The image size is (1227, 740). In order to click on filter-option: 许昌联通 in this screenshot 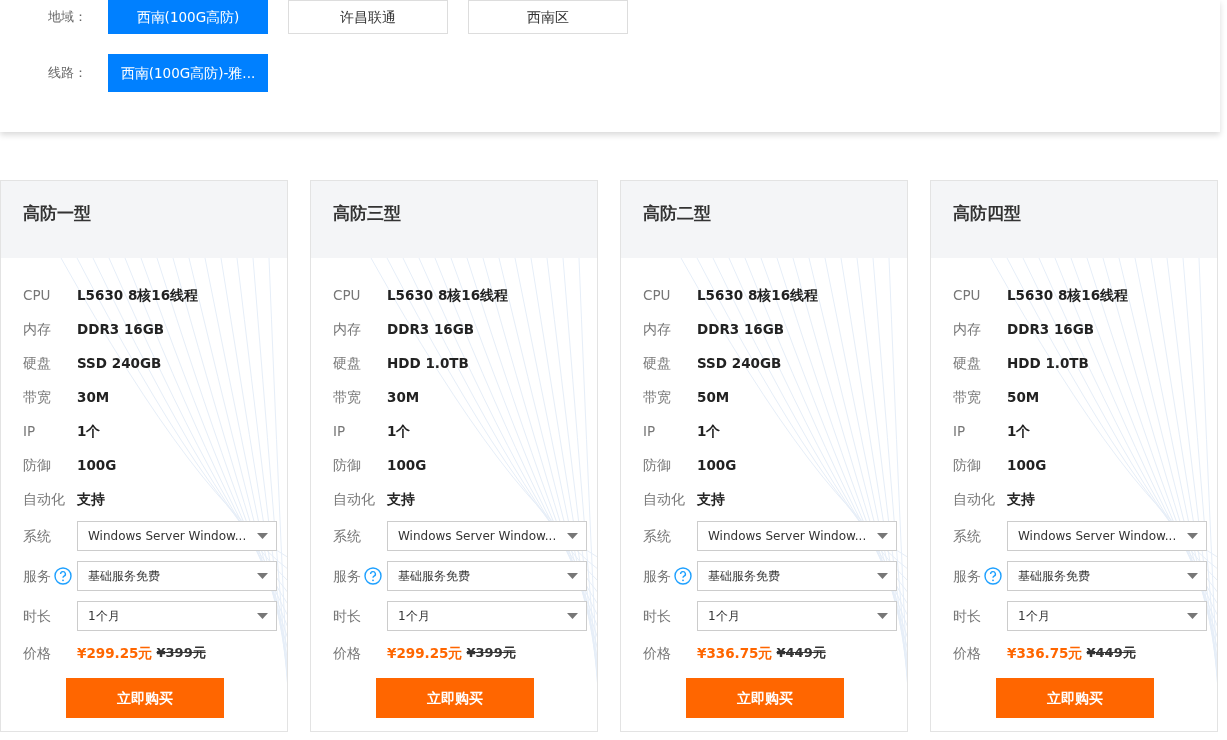, I will do `click(368, 17)`.